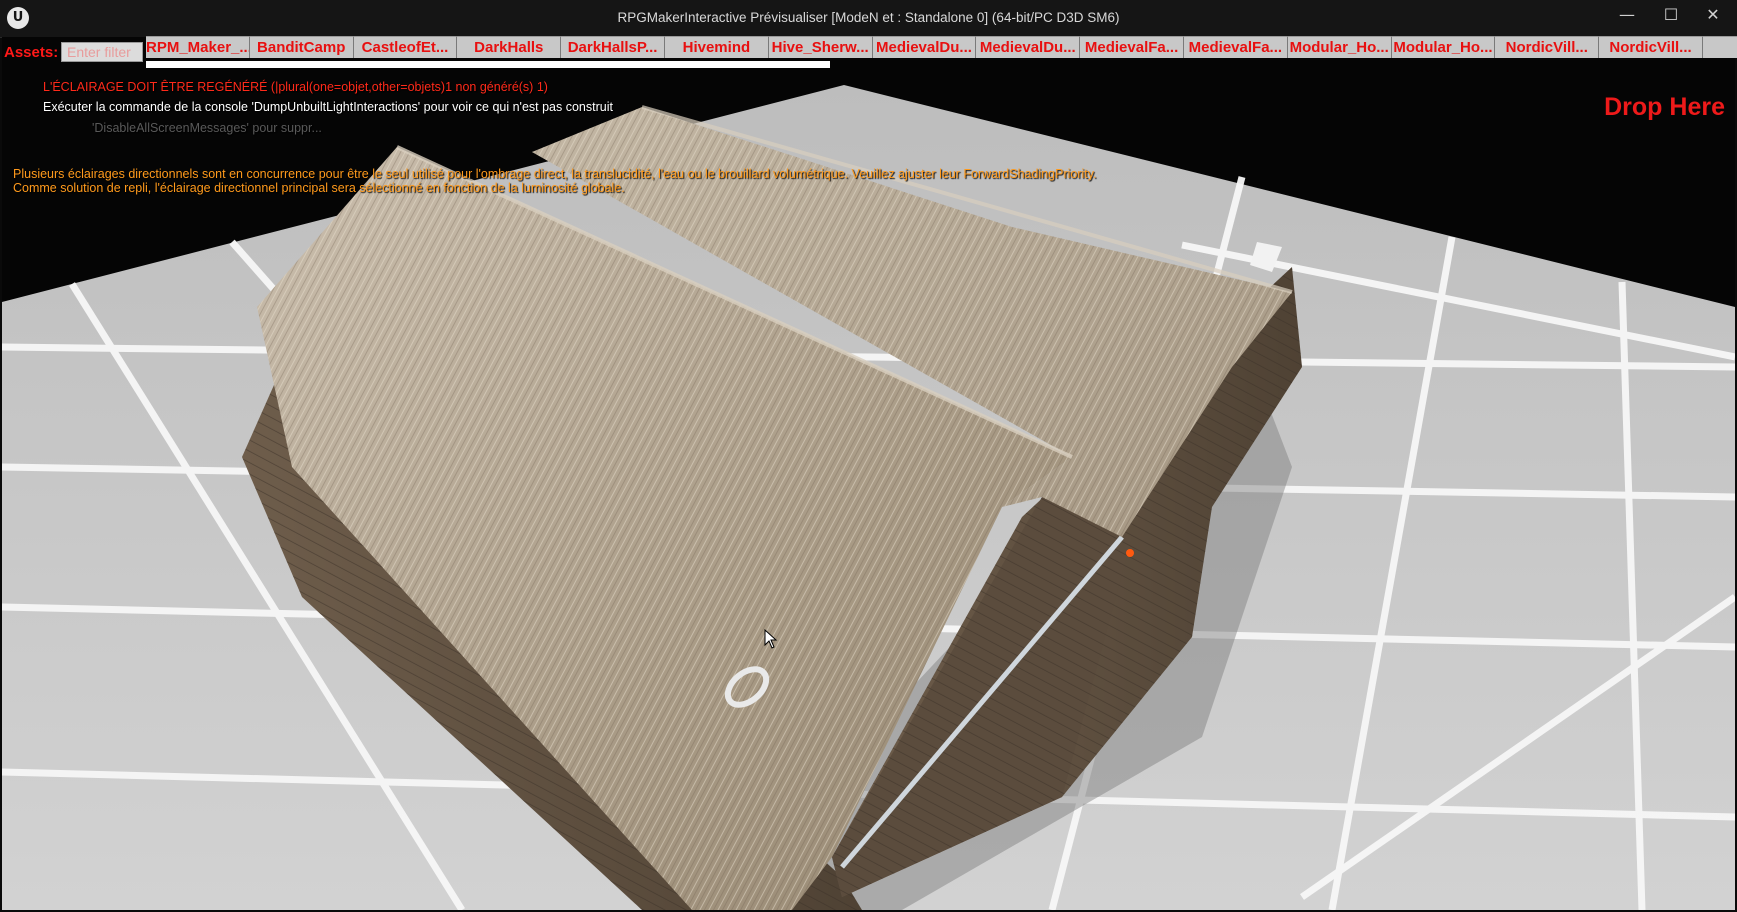  What do you see at coordinates (31, 52) in the screenshot?
I see `assets-label: Assets:` at bounding box center [31, 52].